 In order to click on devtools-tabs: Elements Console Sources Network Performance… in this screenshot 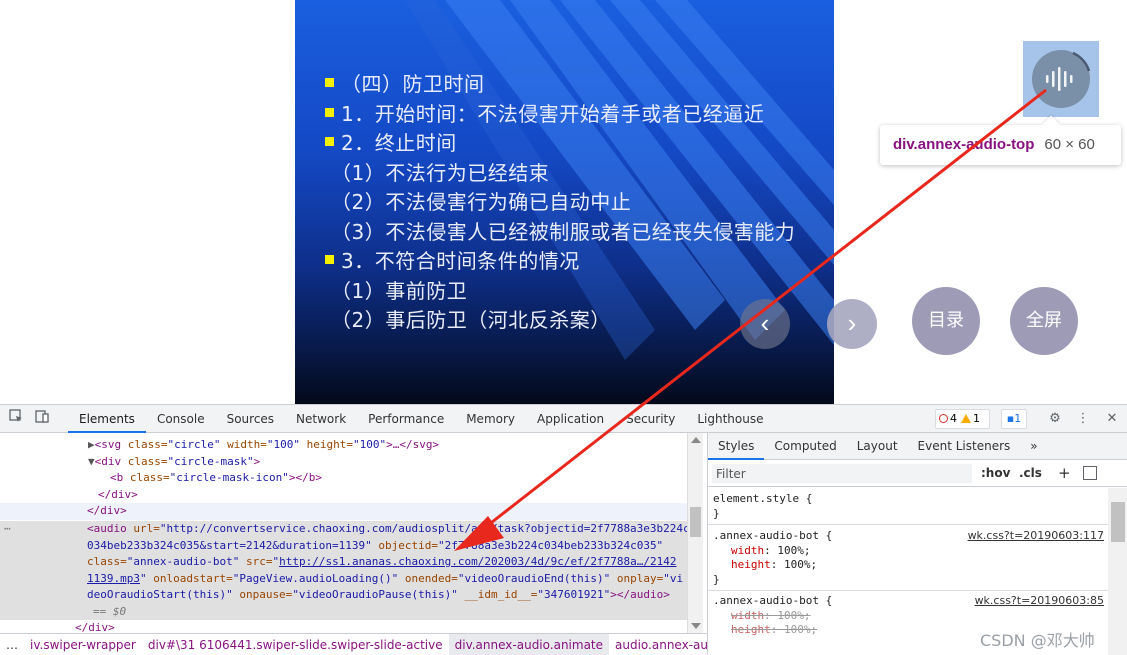, I will do `click(421, 419)`.